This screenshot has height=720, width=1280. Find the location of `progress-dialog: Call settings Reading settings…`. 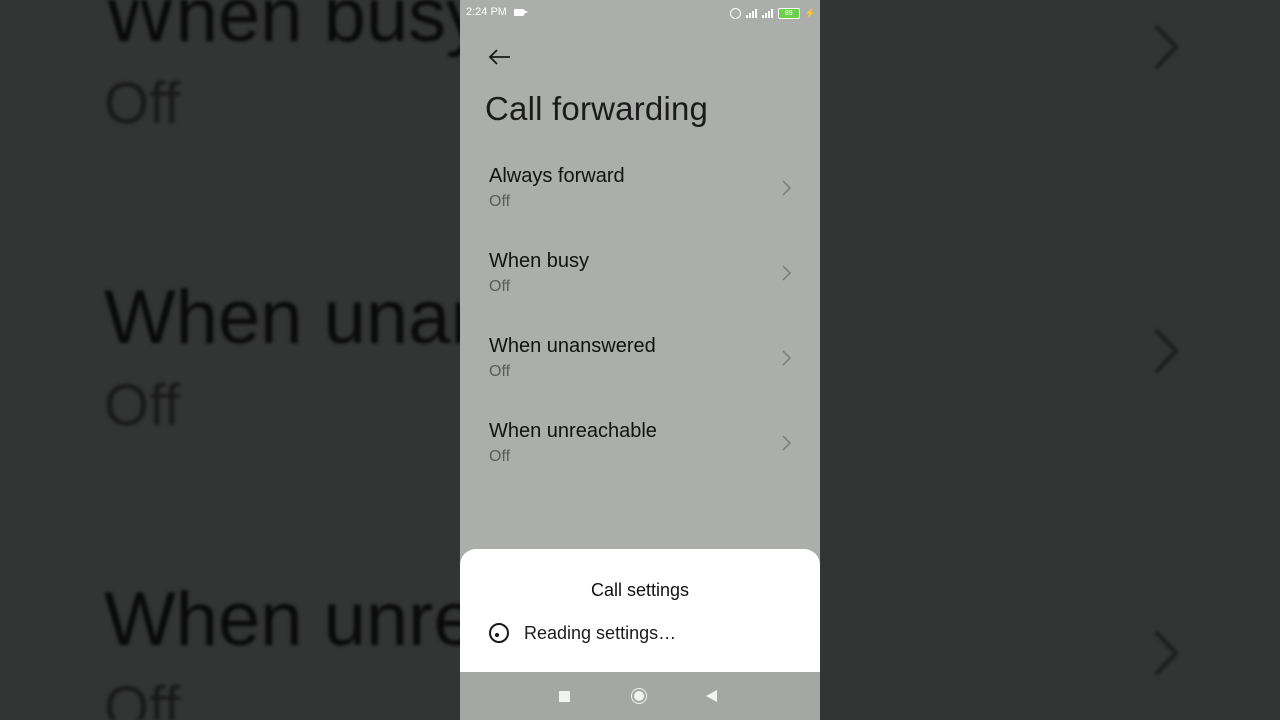

progress-dialog: Call settings Reading settings… is located at coordinates (640, 610).